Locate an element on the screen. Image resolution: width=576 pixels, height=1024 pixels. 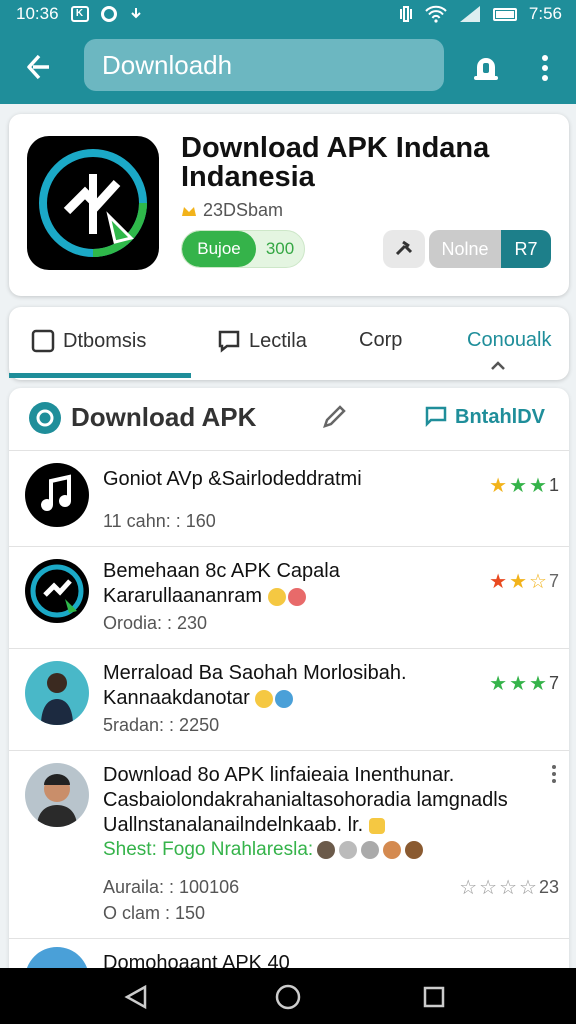
tab-label: Dtbomsis is located at coordinates (105, 340).